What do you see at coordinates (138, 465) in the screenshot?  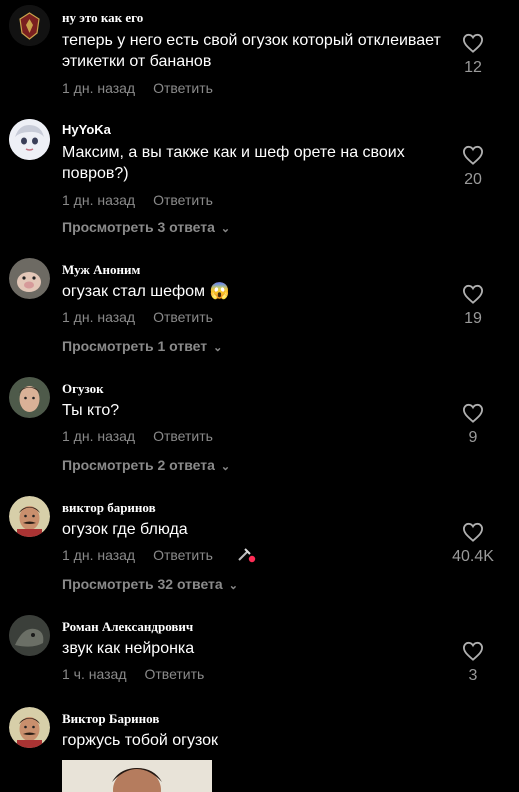 I see `view-replies-label: Просмотреть 2 ответа` at bounding box center [138, 465].